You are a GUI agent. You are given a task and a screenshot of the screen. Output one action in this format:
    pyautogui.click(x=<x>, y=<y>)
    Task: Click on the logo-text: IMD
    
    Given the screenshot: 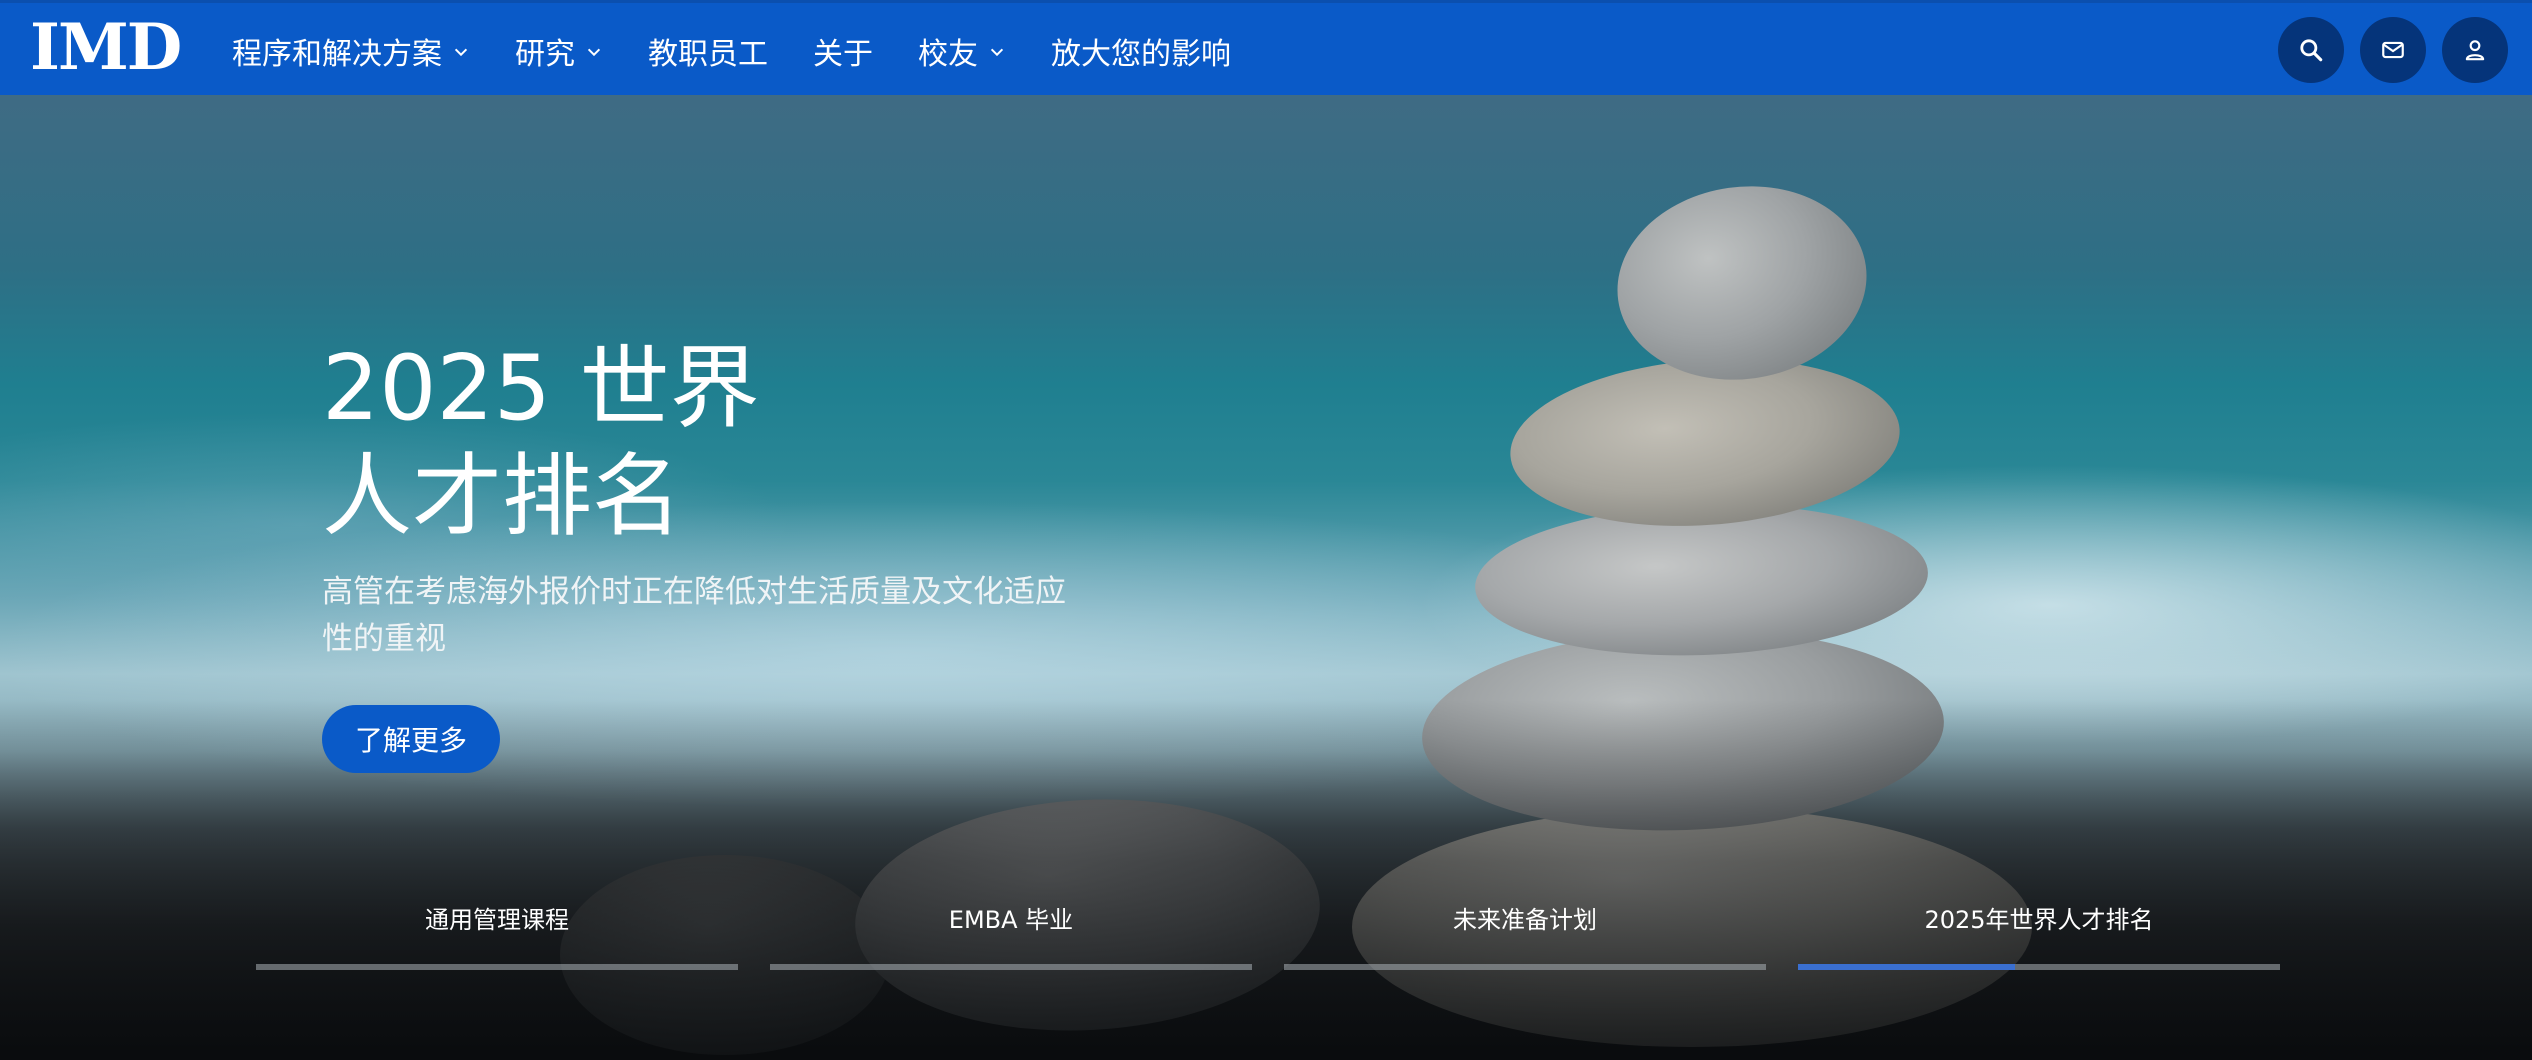 What is the action you would take?
    pyautogui.click(x=106, y=47)
    